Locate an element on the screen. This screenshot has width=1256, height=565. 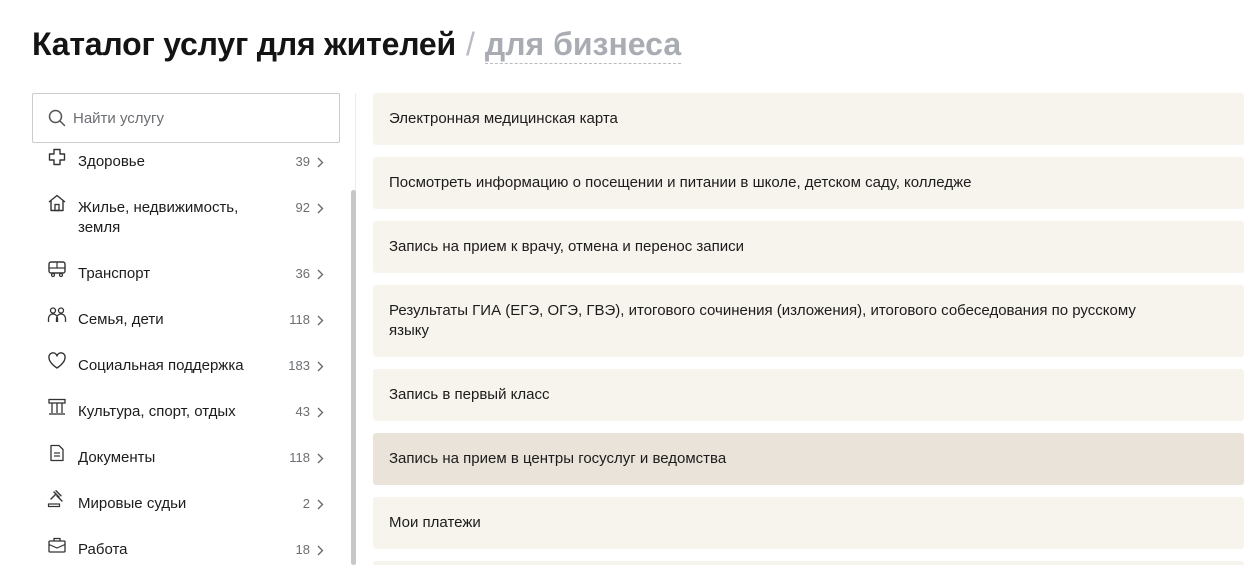
search-icon is located at coordinates (57, 118).